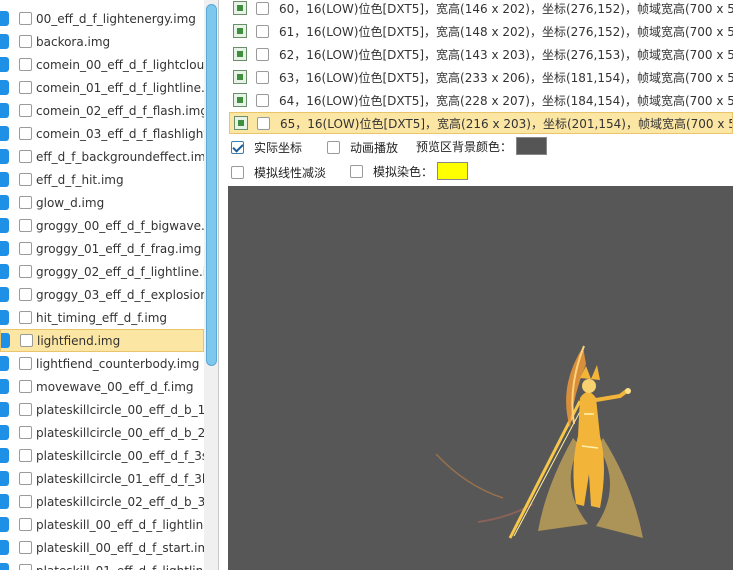  What do you see at coordinates (102, 41) in the screenshot?
I see `file-list-item: backora.img` at bounding box center [102, 41].